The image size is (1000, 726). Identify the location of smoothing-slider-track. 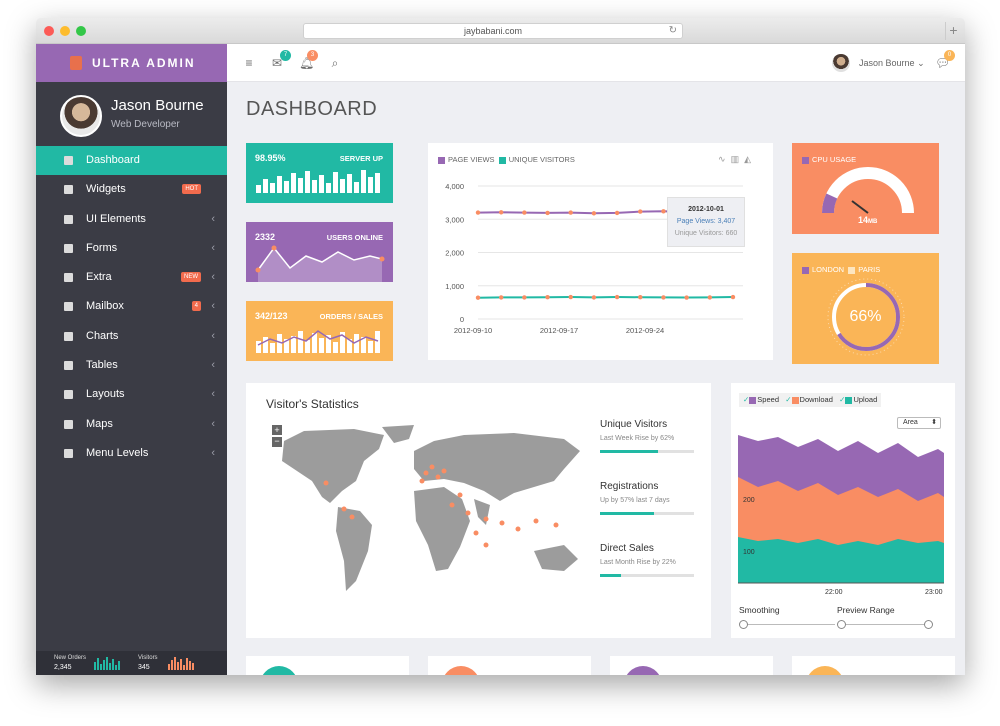
(789, 624).